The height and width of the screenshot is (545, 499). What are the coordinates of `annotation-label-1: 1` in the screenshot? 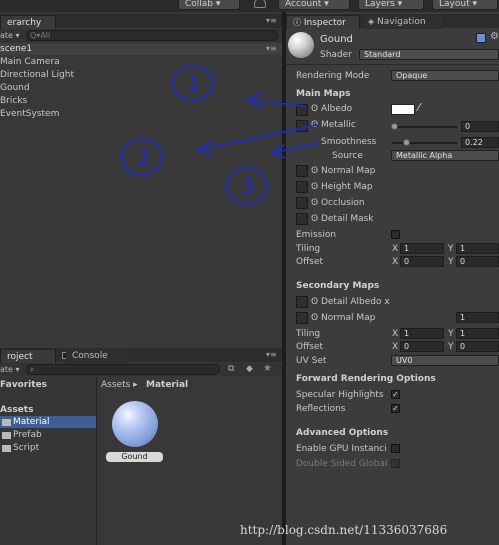 It's located at (194, 84).